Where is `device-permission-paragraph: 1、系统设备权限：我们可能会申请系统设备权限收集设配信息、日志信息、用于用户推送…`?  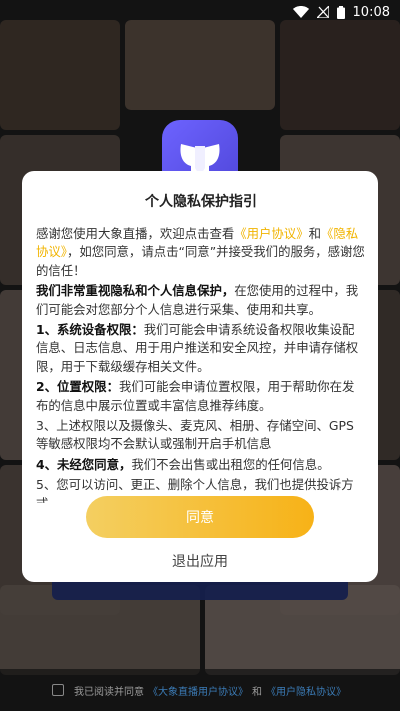
device-permission-paragraph: 1、系统设备权限：我们可能会申请系统设备权限收集设配信息、日志信息、用于用户推送… is located at coordinates (201, 348).